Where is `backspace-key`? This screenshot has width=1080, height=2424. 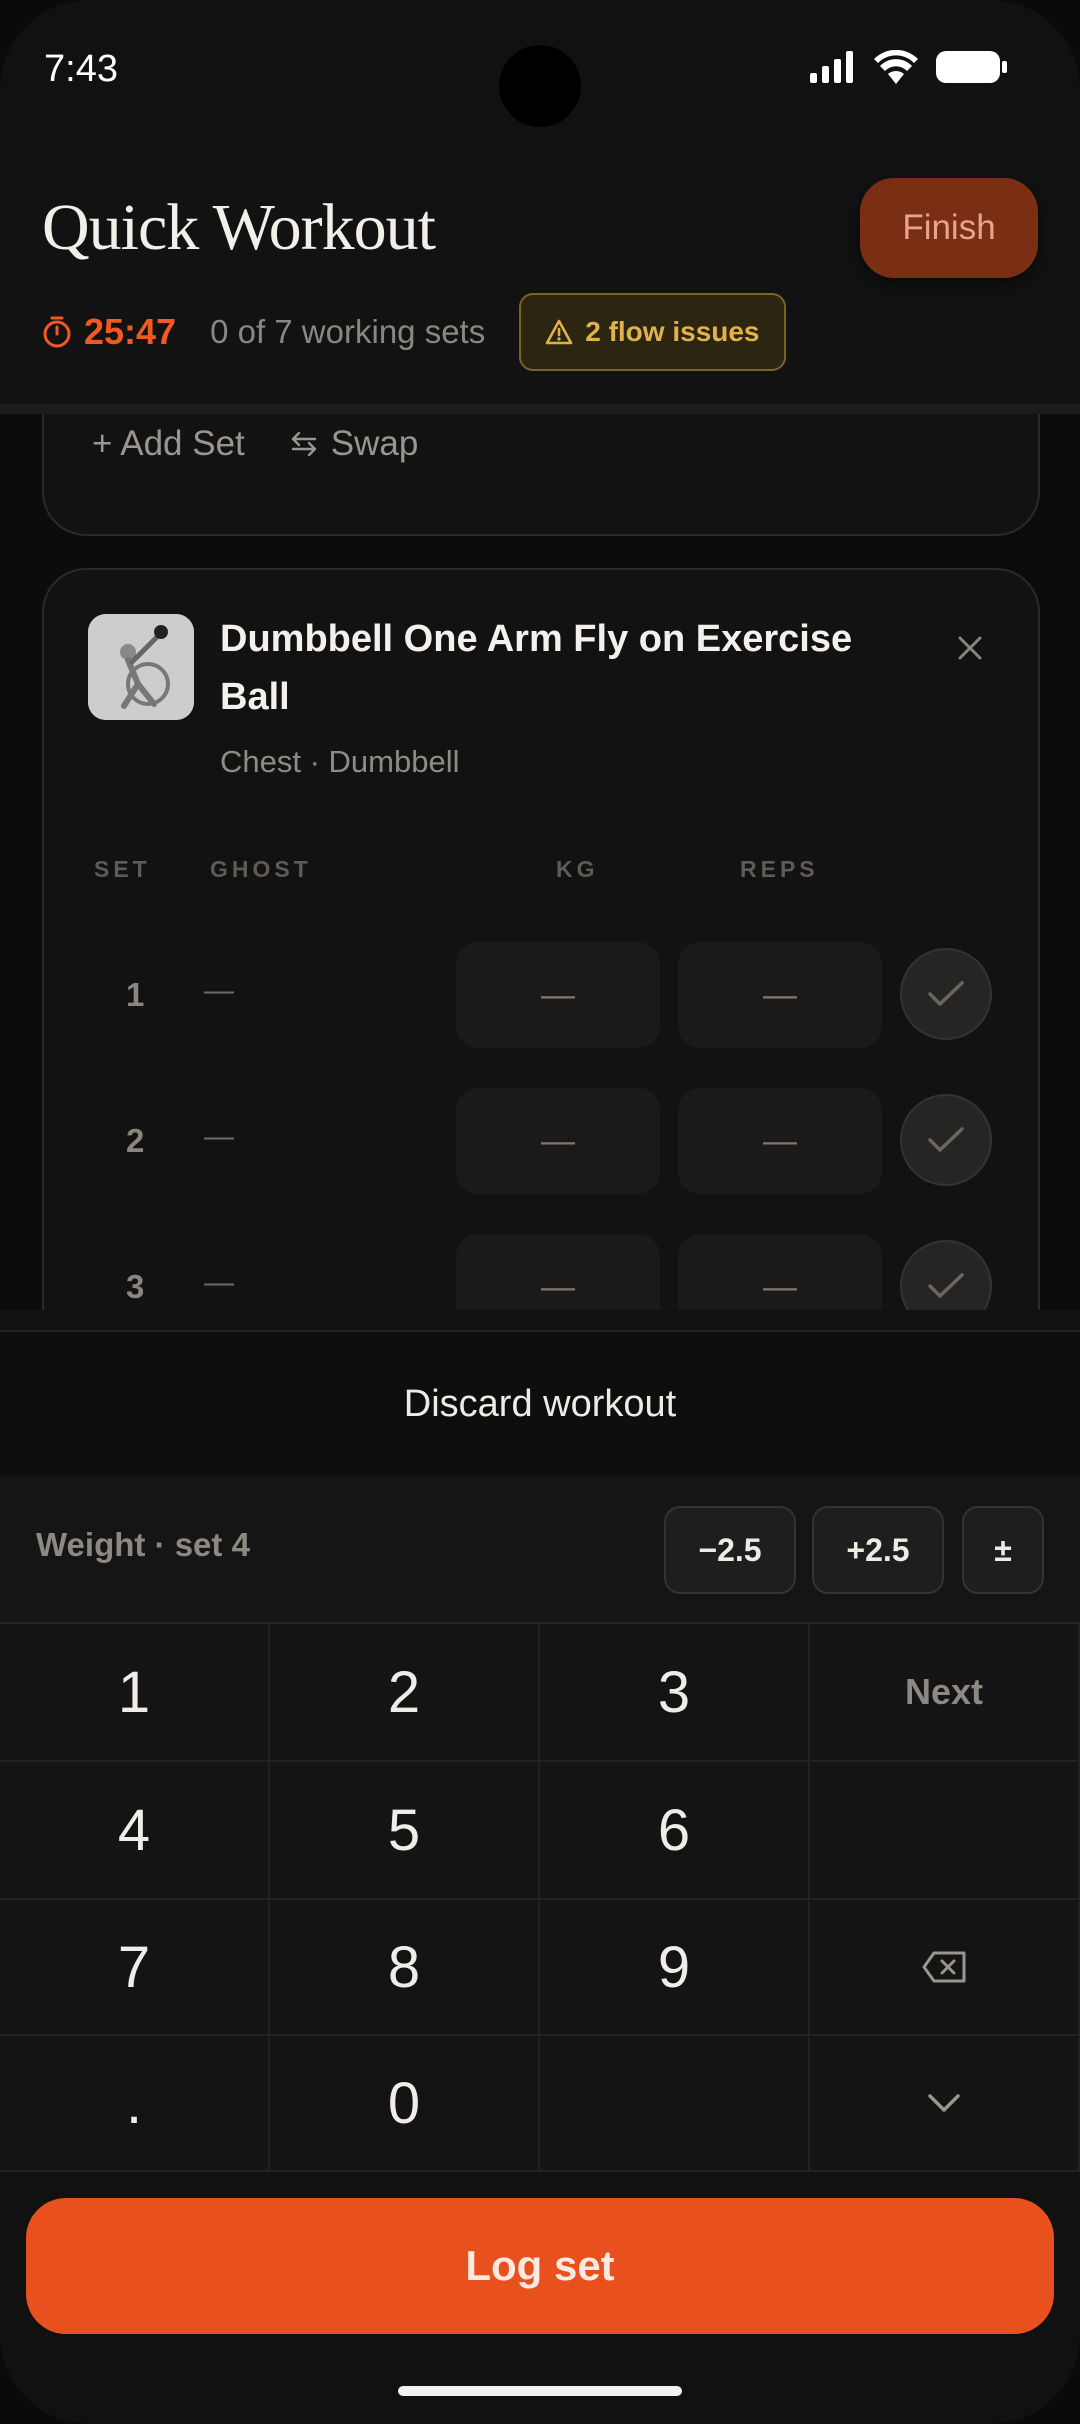 backspace-key is located at coordinates (945, 1968).